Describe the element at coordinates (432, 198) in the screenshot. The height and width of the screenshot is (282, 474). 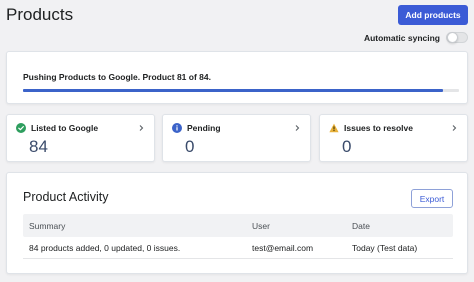
I see `export-button: Export` at that location.